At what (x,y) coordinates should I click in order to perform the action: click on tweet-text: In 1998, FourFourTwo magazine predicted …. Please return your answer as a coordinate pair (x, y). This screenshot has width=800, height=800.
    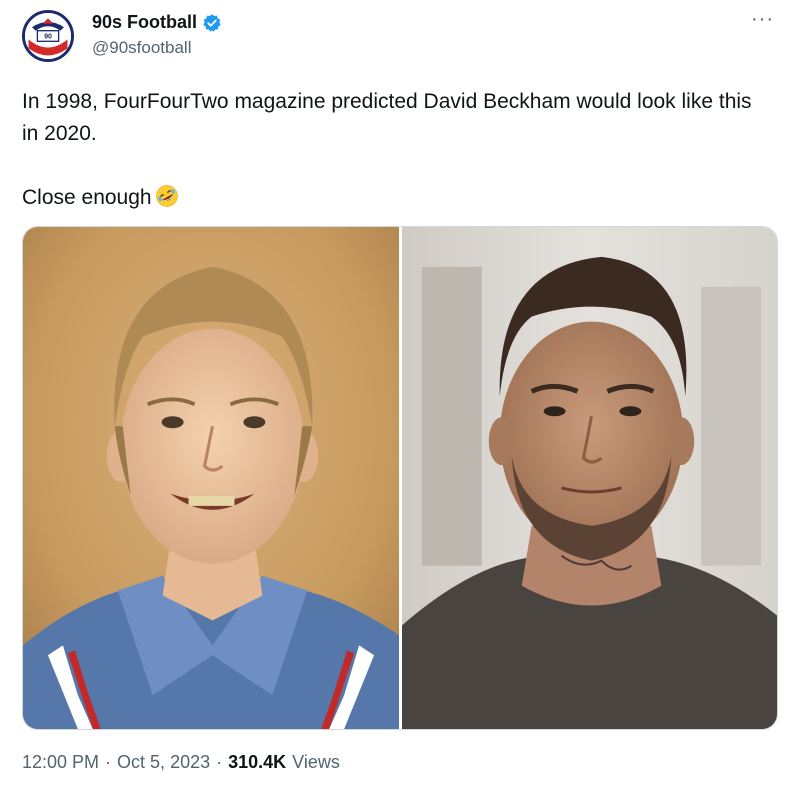
    Looking at the image, I should click on (392, 150).